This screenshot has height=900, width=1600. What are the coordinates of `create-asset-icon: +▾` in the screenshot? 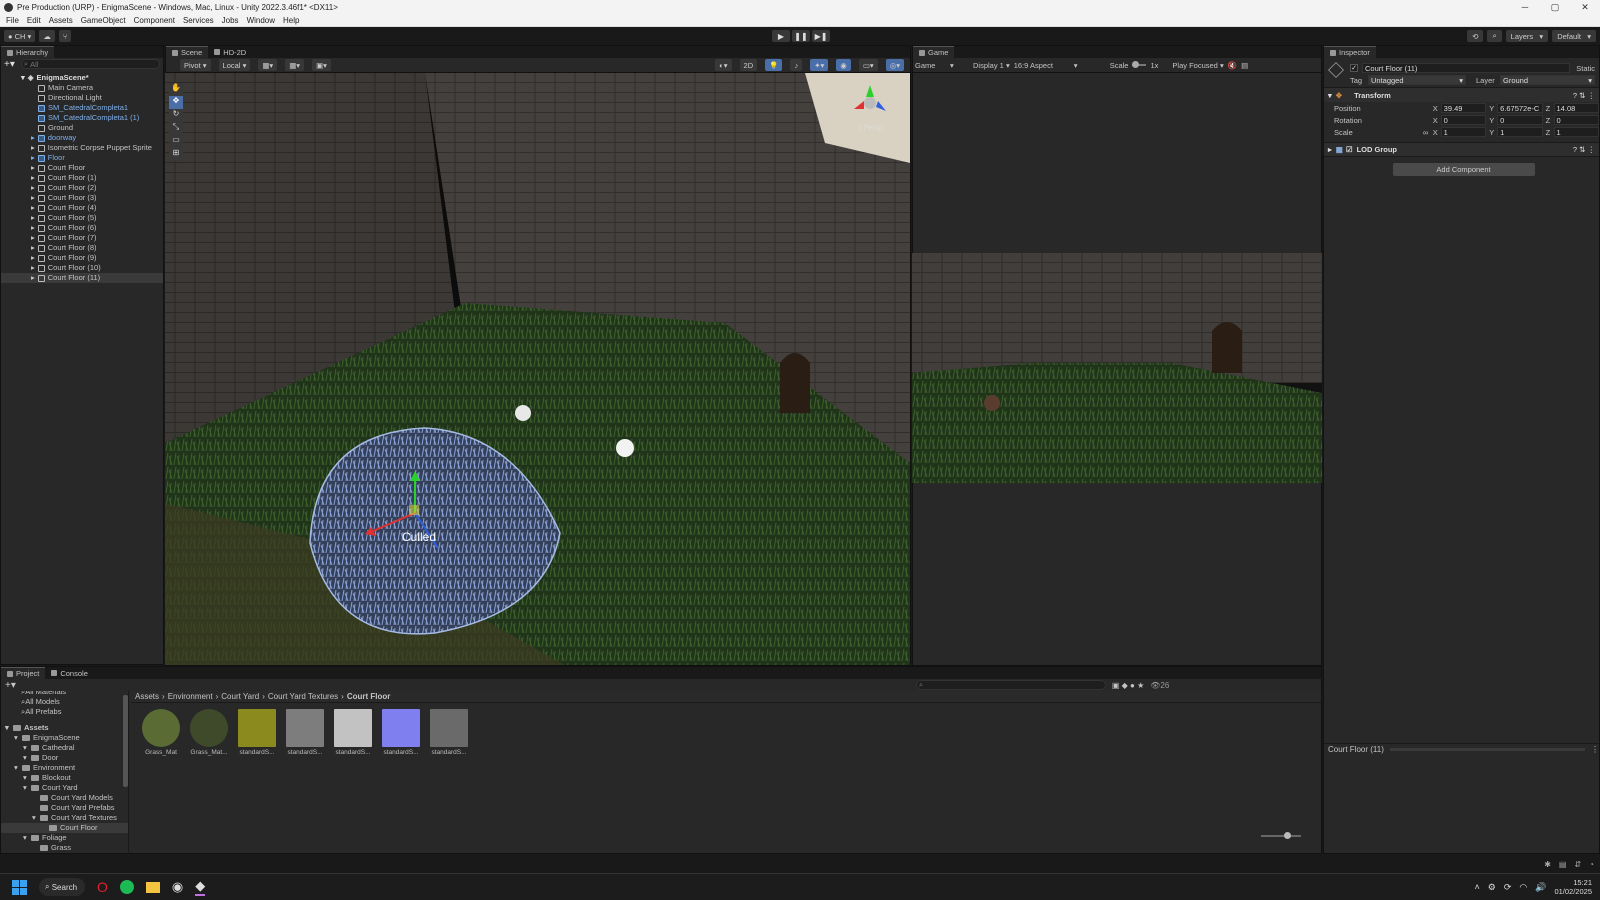 It's located at (10, 685).